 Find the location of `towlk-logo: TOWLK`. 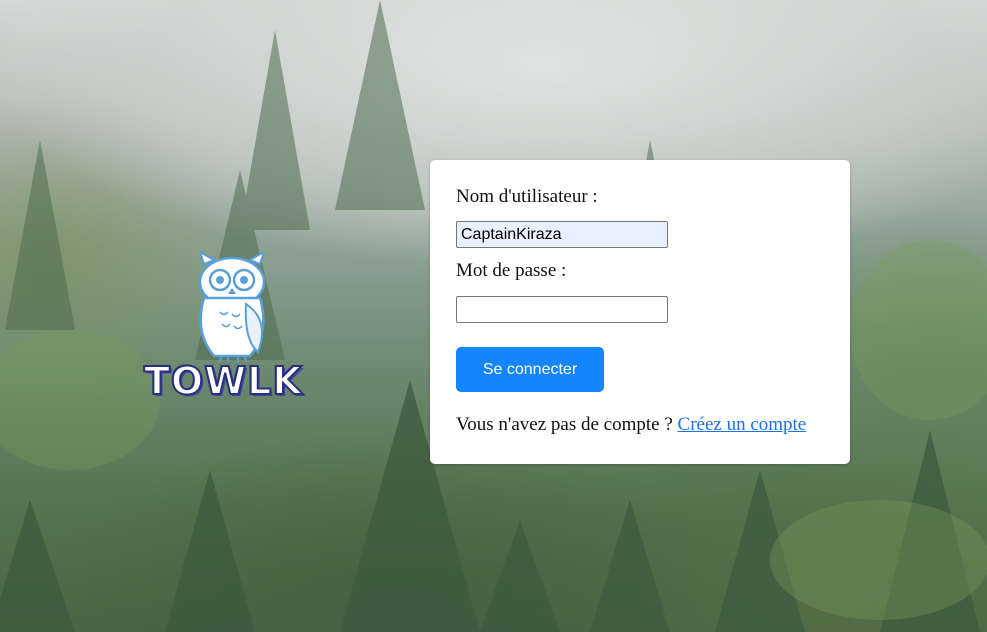

towlk-logo: TOWLK is located at coordinates (237, 328).